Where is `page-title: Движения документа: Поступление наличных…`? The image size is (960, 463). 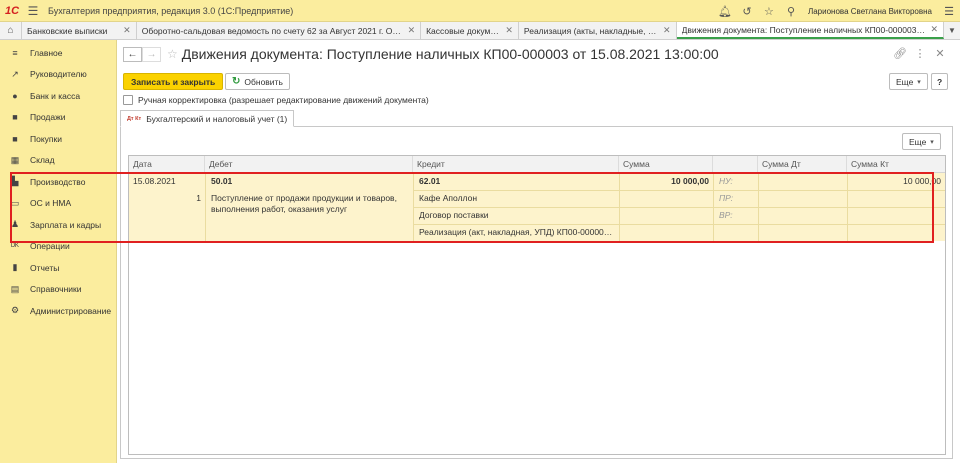
page-title: Движения документа: Поступление наличных… is located at coordinates (450, 54).